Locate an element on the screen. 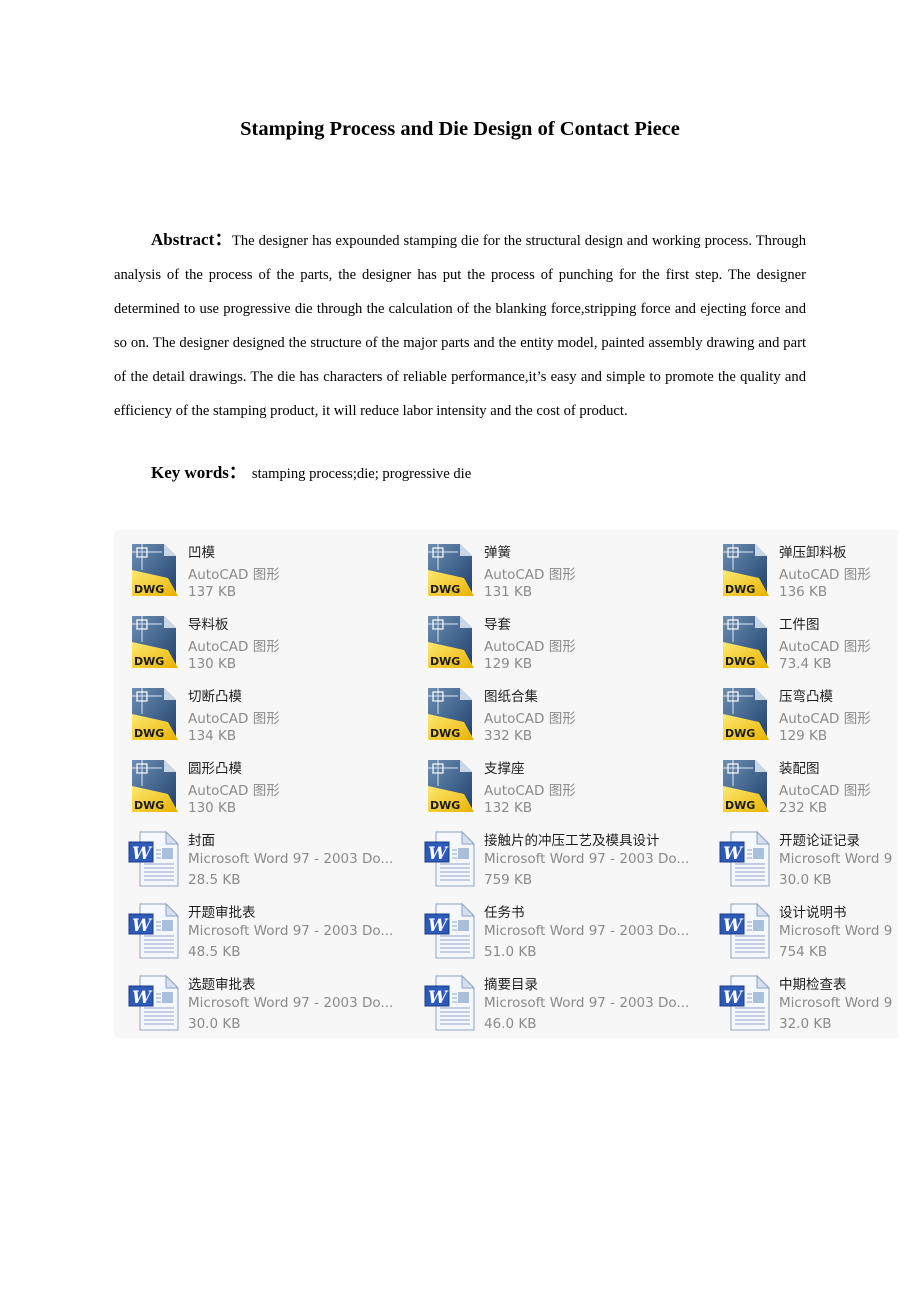 The image size is (920, 1302). file-item: DWG 压弯凸模 AutoCAD 图形 129 KB is located at coordinates (807, 715).